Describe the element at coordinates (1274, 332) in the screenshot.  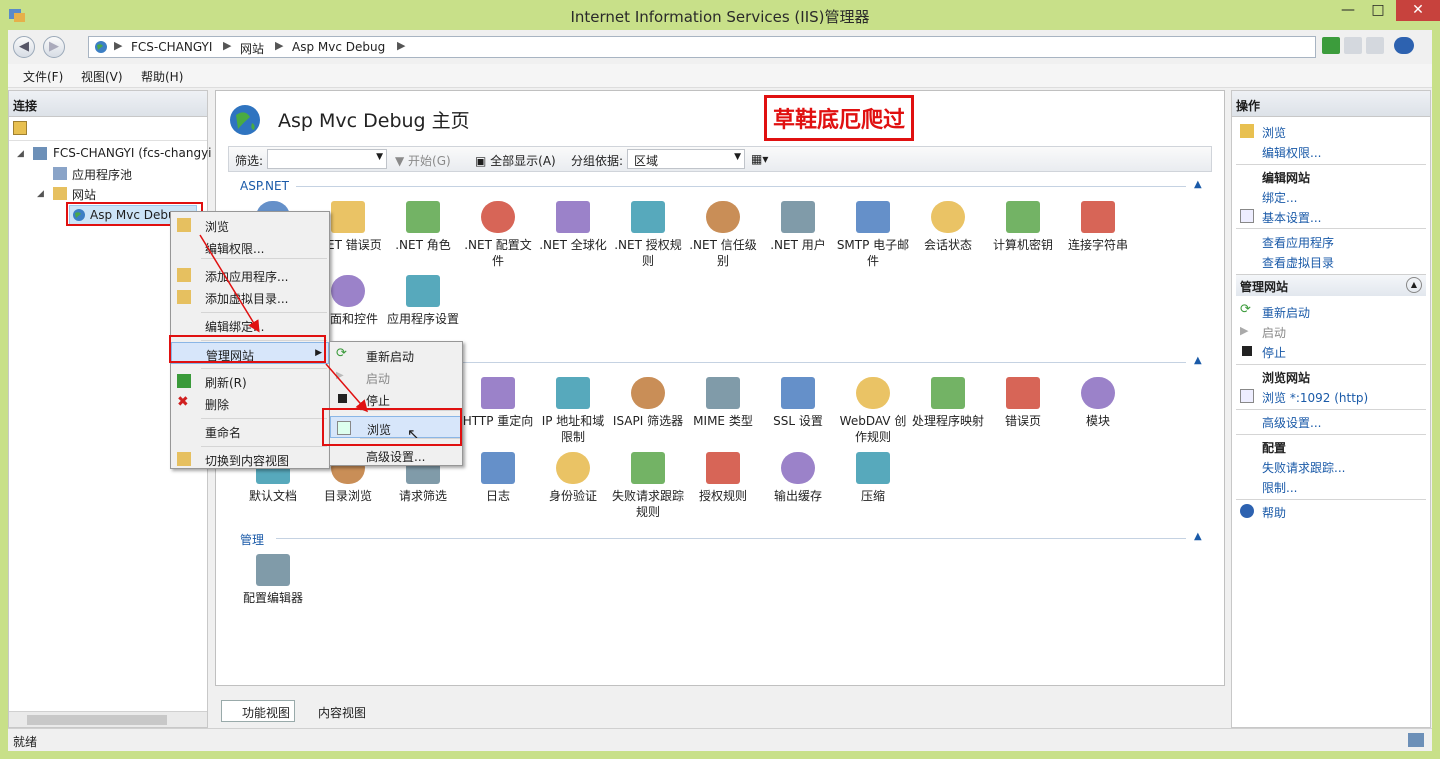
I see `action-start: 启动` at that location.